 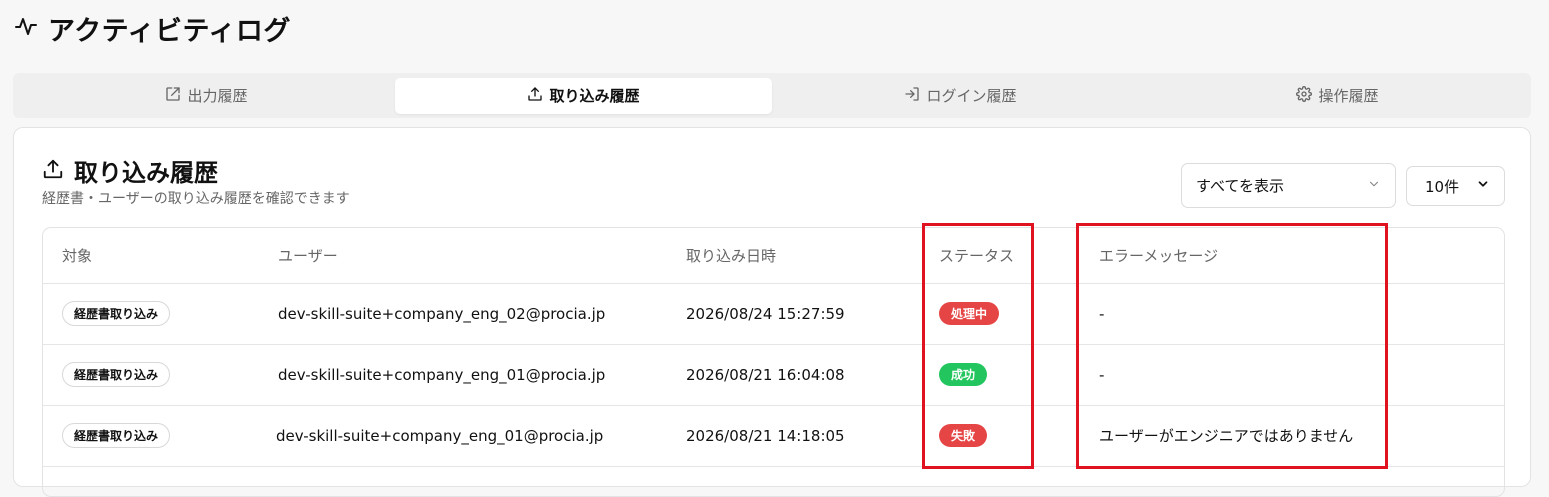 I want to click on tab-import-history: 取り込み履歴, so click(x=583, y=95).